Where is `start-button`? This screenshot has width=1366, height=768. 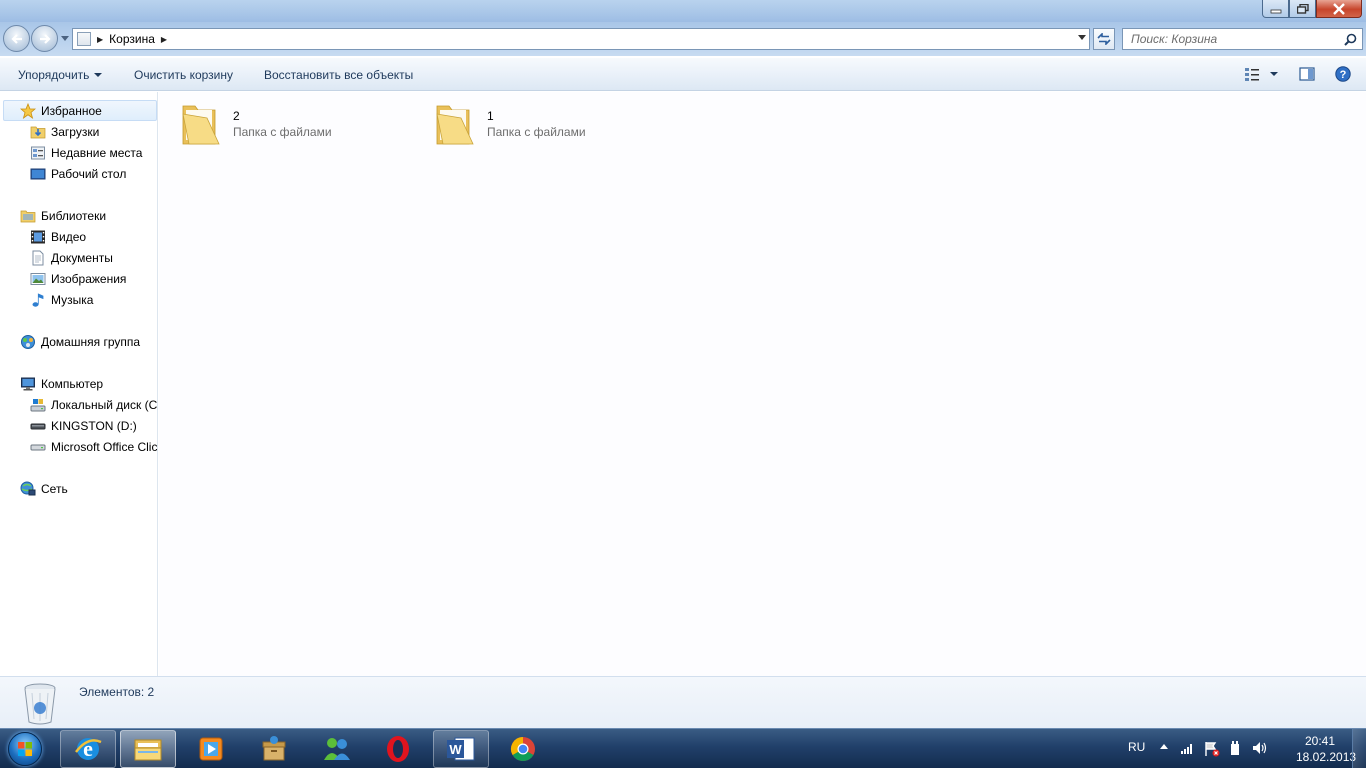 start-button is located at coordinates (25, 749).